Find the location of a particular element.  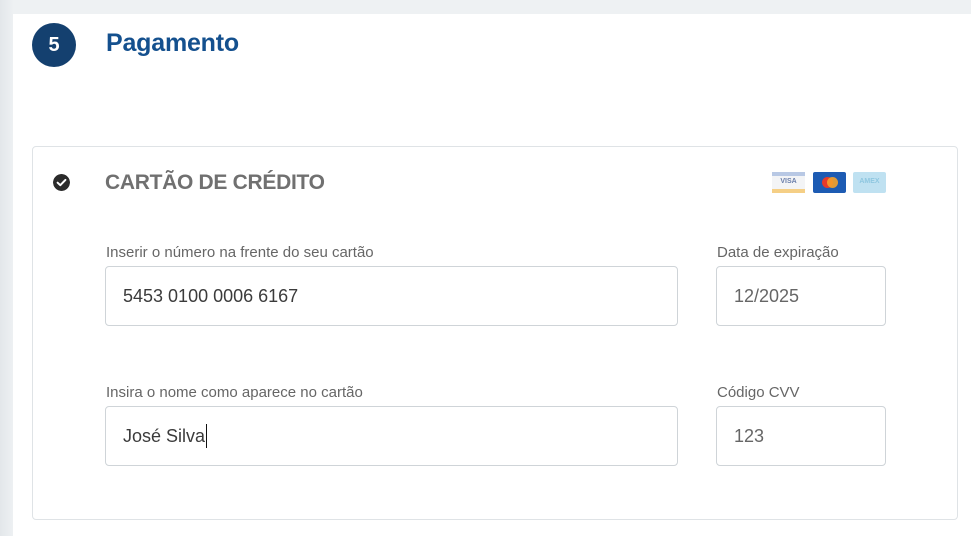

check-circle-icon is located at coordinates (61, 182).